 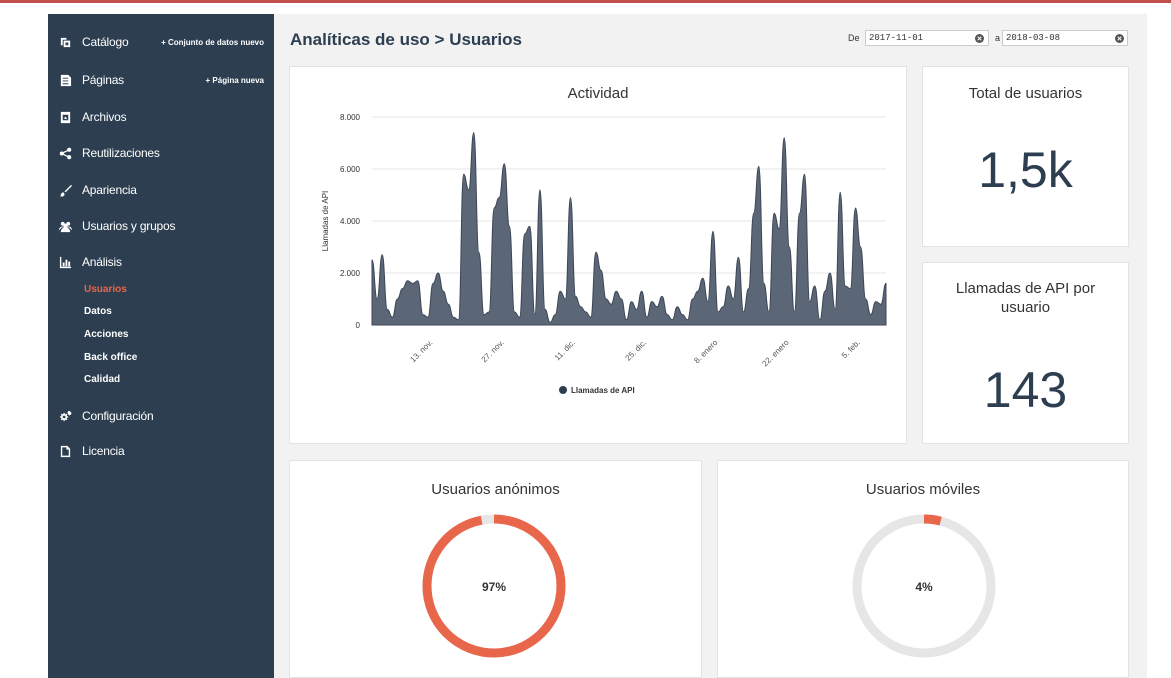 What do you see at coordinates (629, 229) in the screenshot?
I see `api-calls-area` at bounding box center [629, 229].